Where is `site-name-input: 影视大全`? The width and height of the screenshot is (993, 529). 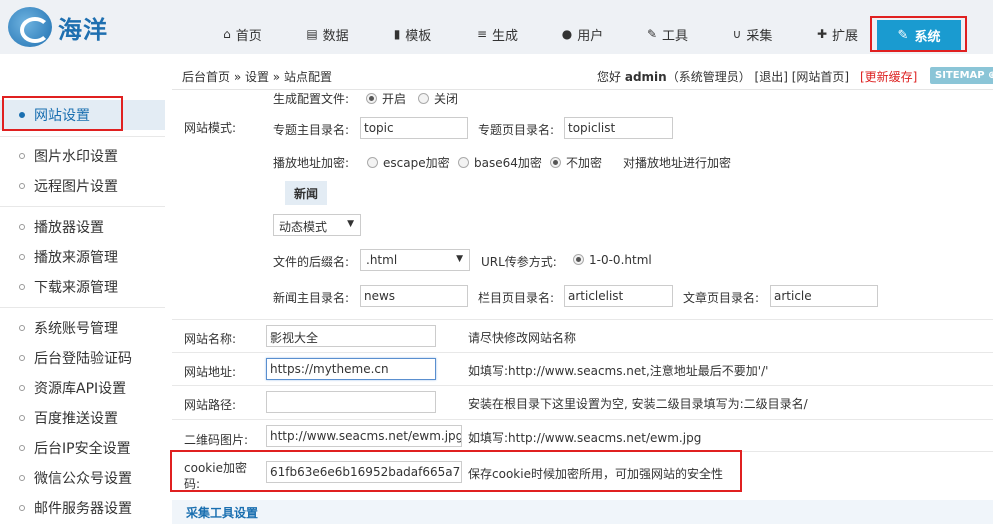 site-name-input: 影视大全 is located at coordinates (351, 336).